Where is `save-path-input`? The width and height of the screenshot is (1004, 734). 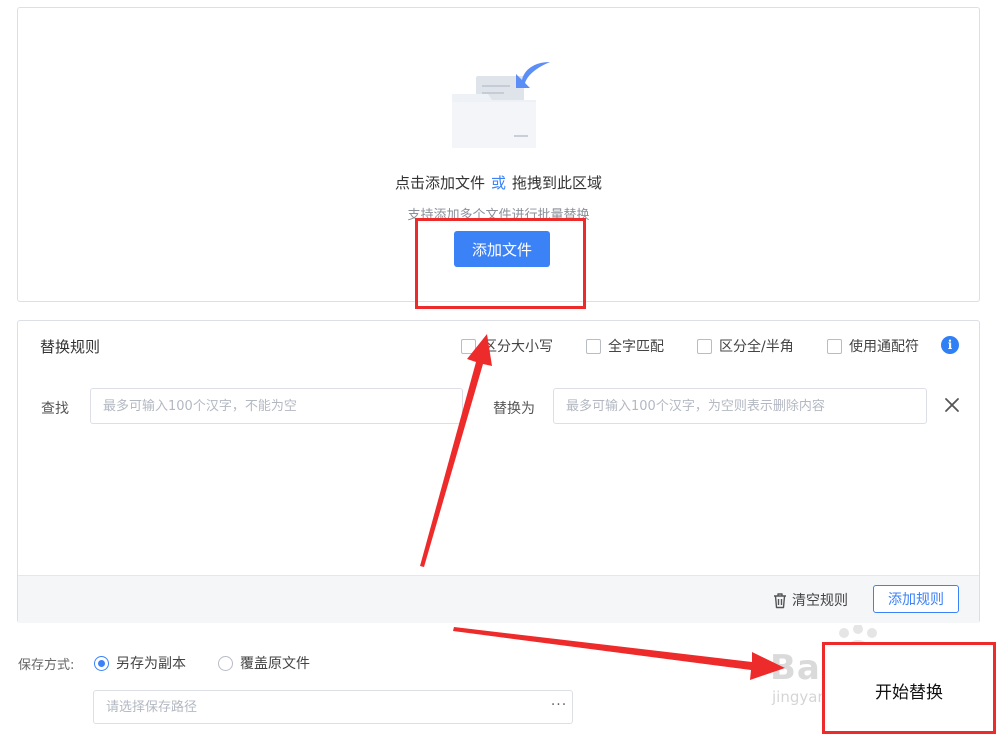
save-path-input is located at coordinates (333, 707).